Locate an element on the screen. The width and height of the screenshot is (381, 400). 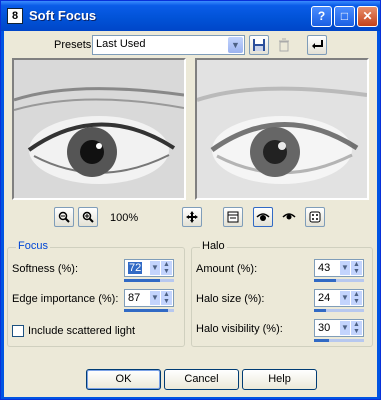
amount-value: 43 is located at coordinates (324, 268).